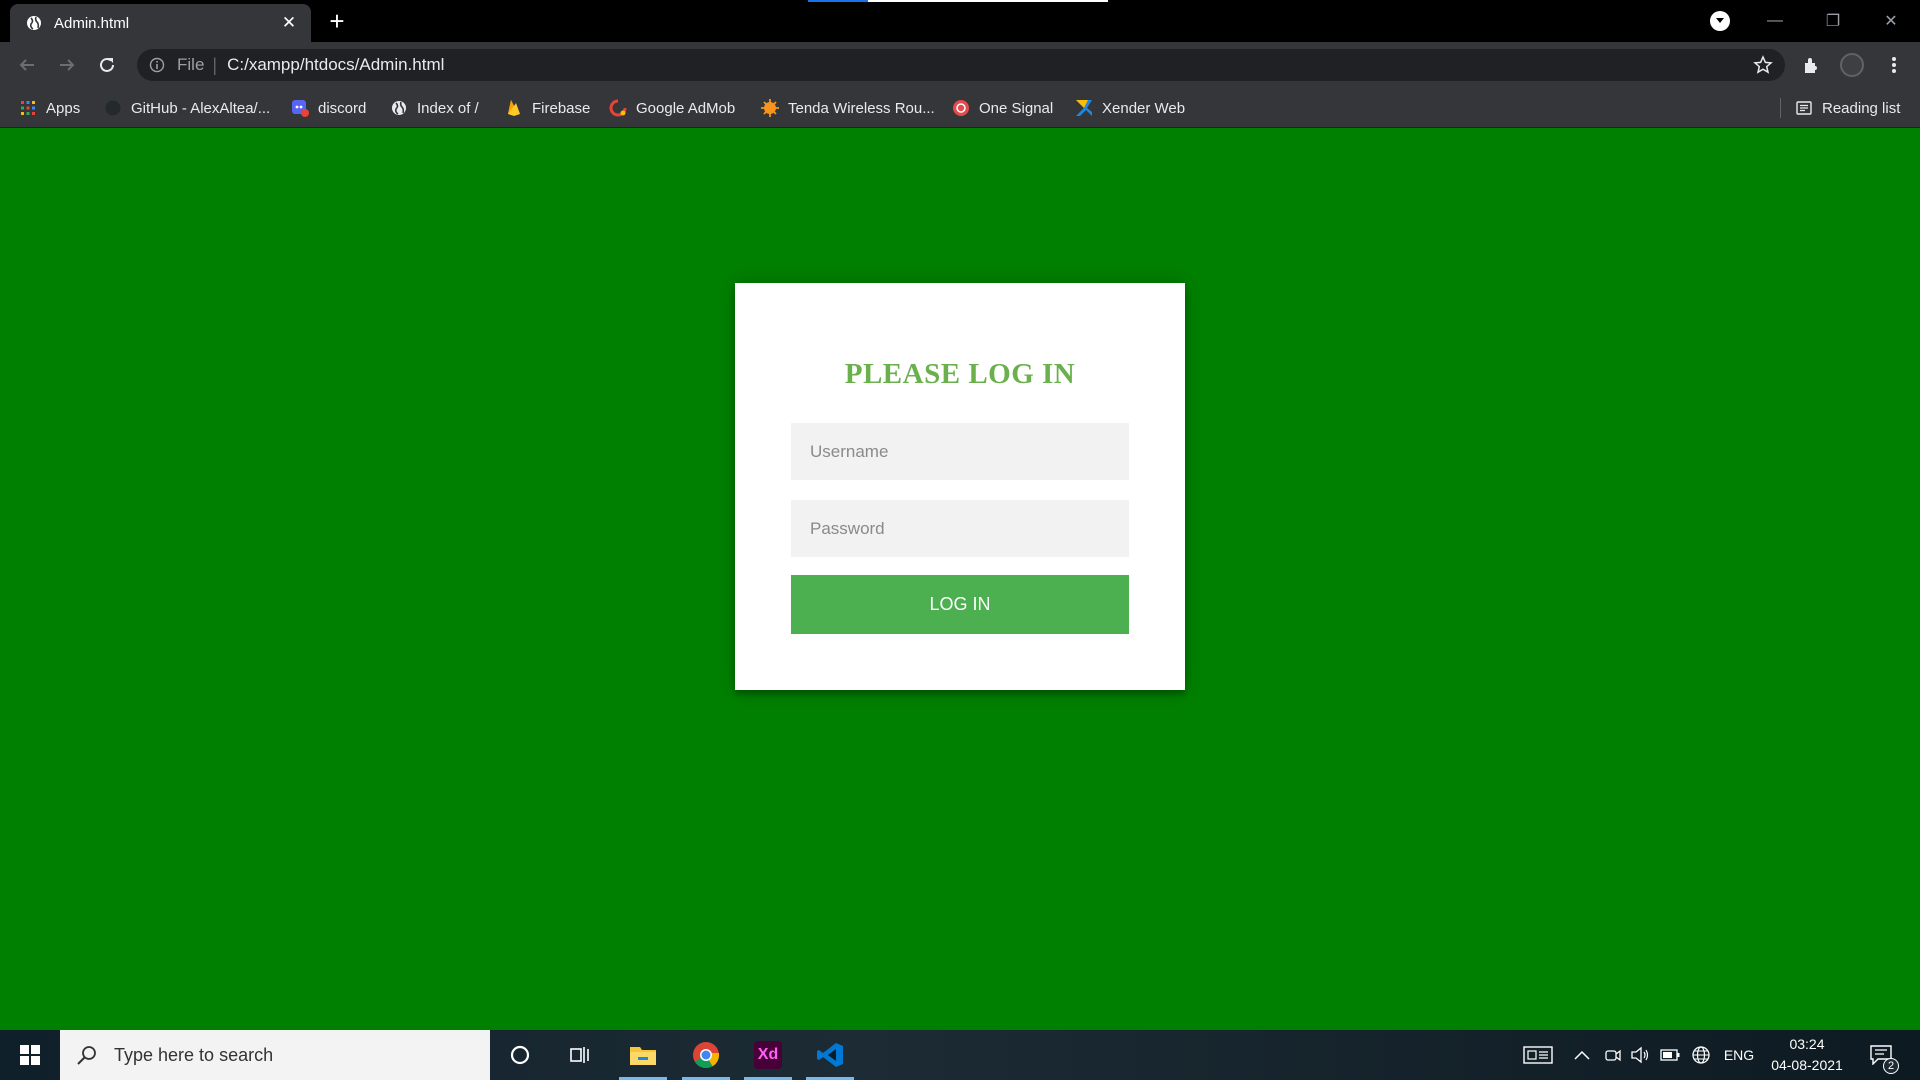  I want to click on menu-kebab-icon, so click(1894, 65).